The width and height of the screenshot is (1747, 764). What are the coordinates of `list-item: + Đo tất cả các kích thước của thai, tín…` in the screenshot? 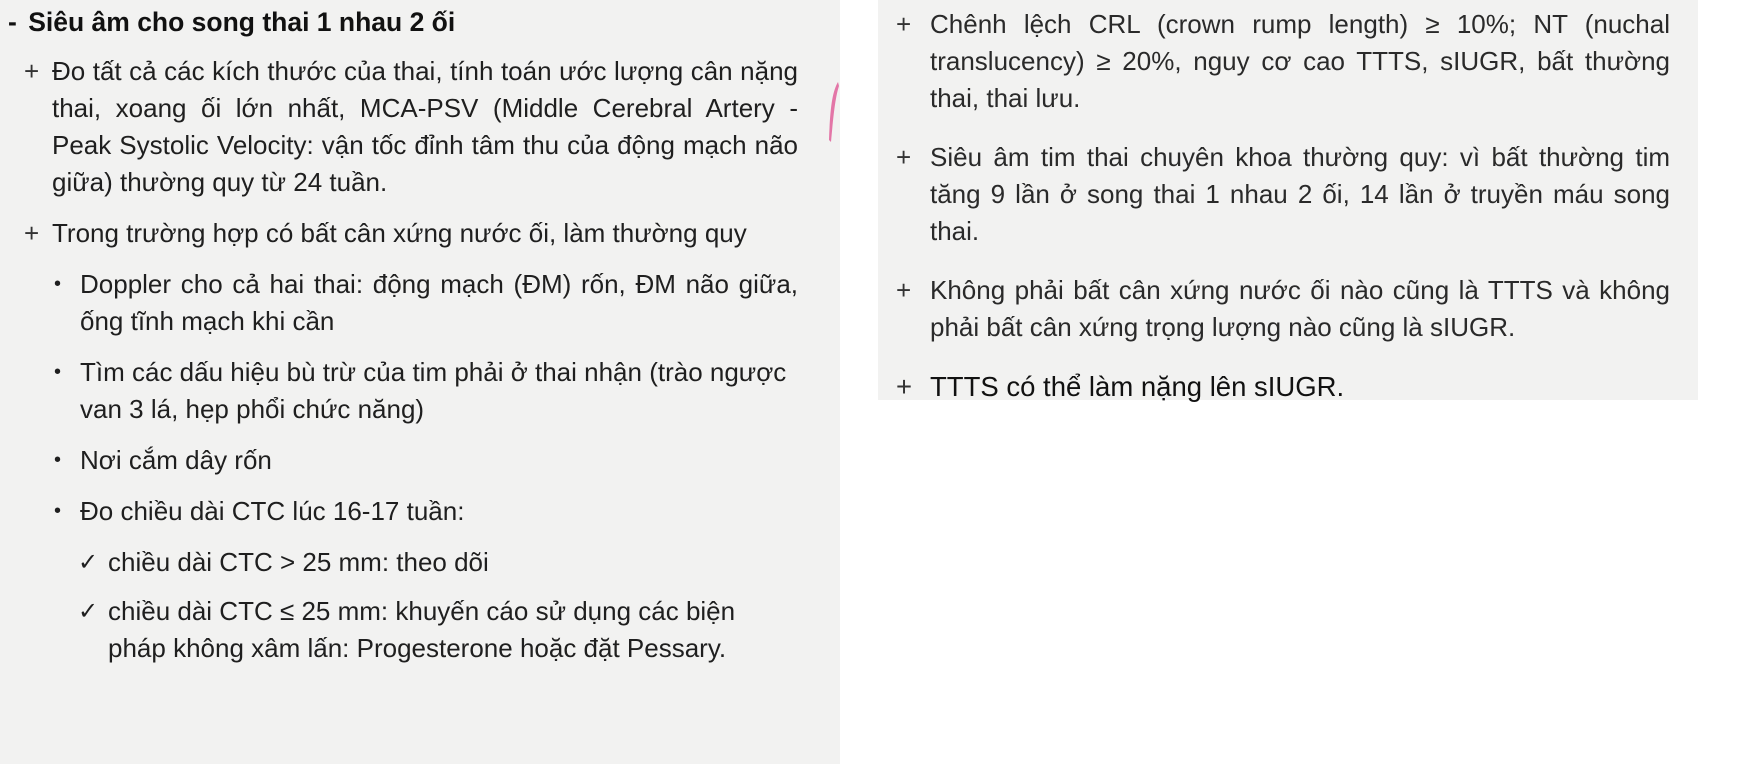 It's located at (403, 127).